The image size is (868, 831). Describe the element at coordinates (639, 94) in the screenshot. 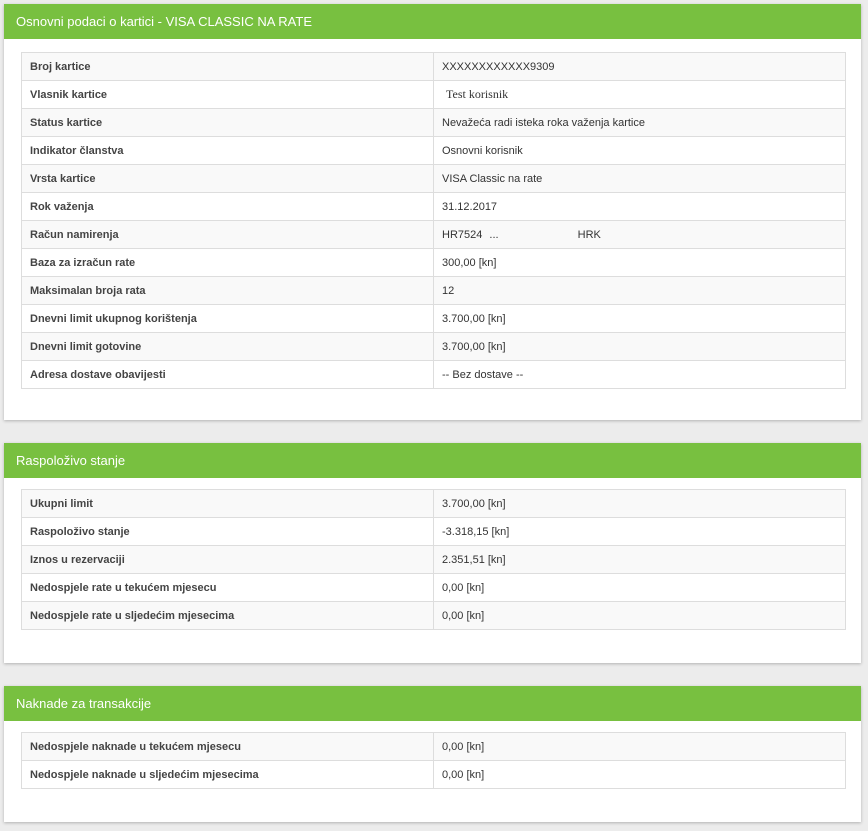

I see `card-owner-value: Test korisnik` at that location.